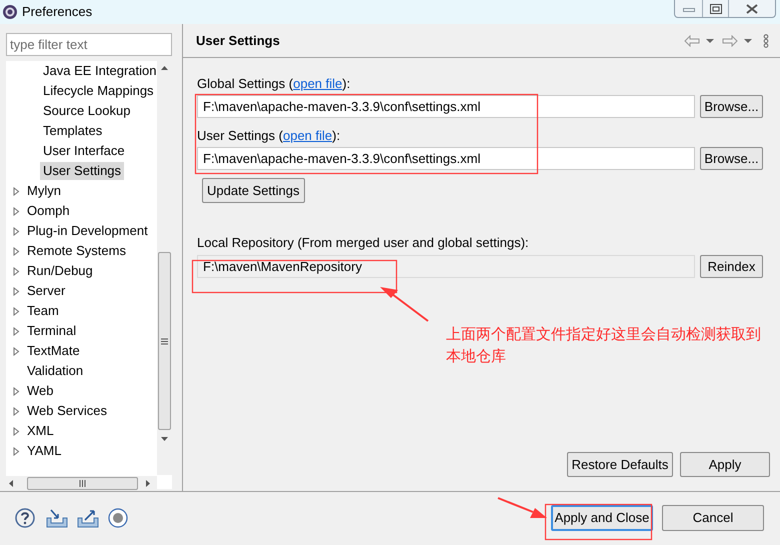 The height and width of the screenshot is (545, 780). Describe the element at coordinates (48, 211) in the screenshot. I see `tree-item: Oomph` at that location.